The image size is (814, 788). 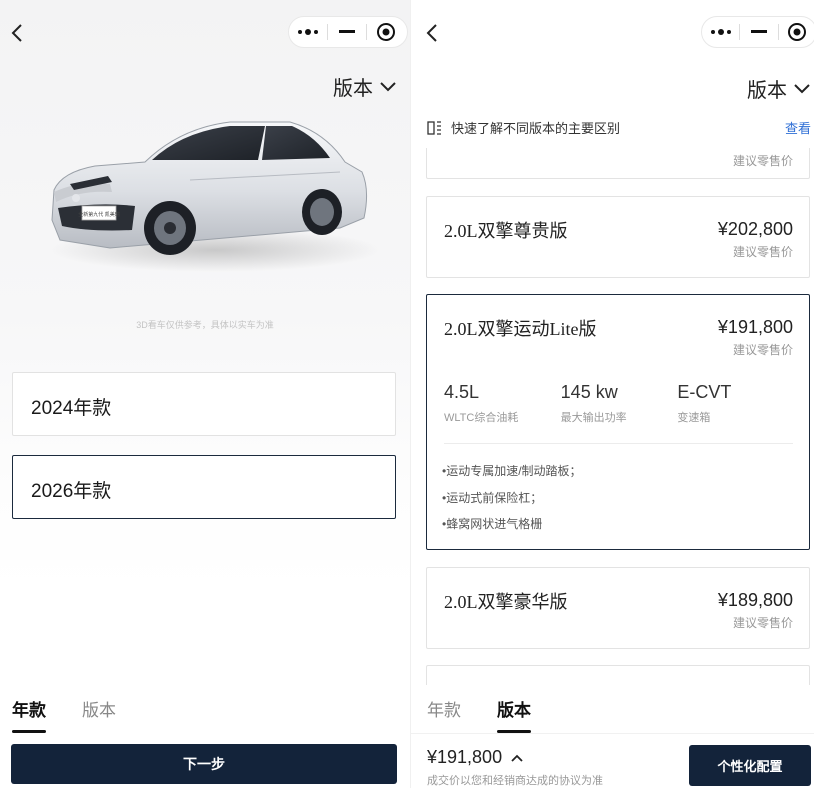 What do you see at coordinates (515, 781) in the screenshot?
I see `total-price-note: 成交价以您和经销商达成的协议为准` at bounding box center [515, 781].